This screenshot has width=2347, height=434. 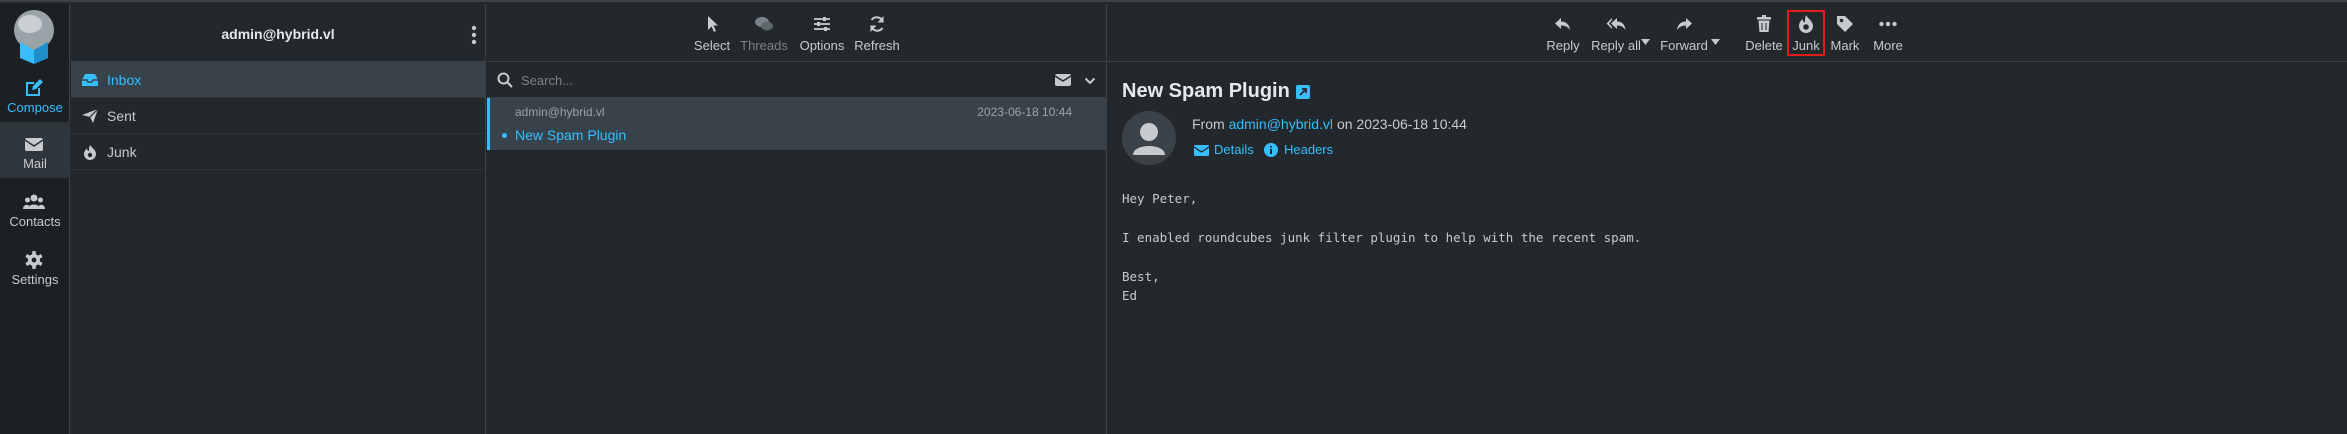 I want to click on headers-label: Headers, so click(x=1309, y=149).